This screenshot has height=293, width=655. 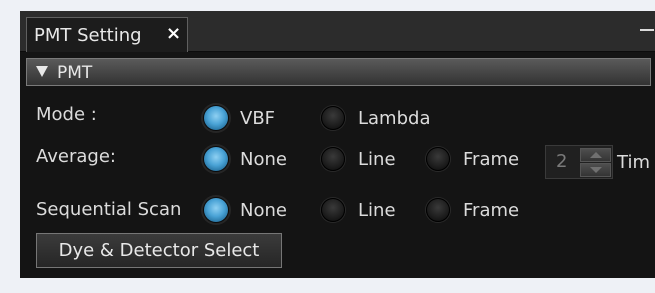 What do you see at coordinates (633, 162) in the screenshot?
I see `average-count-unit: Tim` at bounding box center [633, 162].